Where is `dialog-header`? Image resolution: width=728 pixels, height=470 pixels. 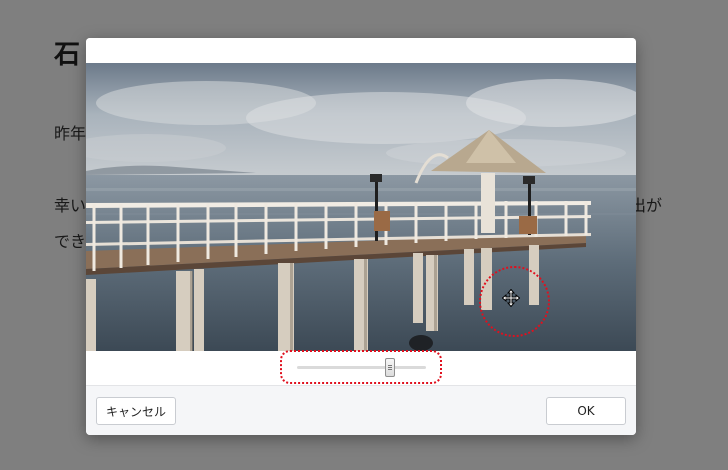 dialog-header is located at coordinates (361, 50).